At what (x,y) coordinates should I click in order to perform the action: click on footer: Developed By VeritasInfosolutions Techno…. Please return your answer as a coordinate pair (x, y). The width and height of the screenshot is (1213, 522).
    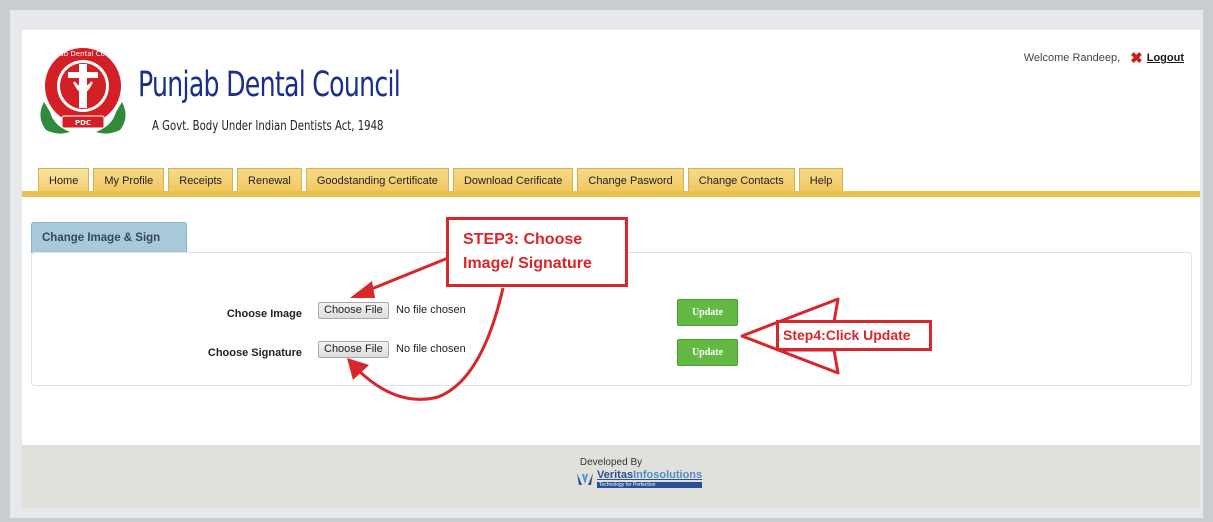
    Looking at the image, I should click on (611, 476).